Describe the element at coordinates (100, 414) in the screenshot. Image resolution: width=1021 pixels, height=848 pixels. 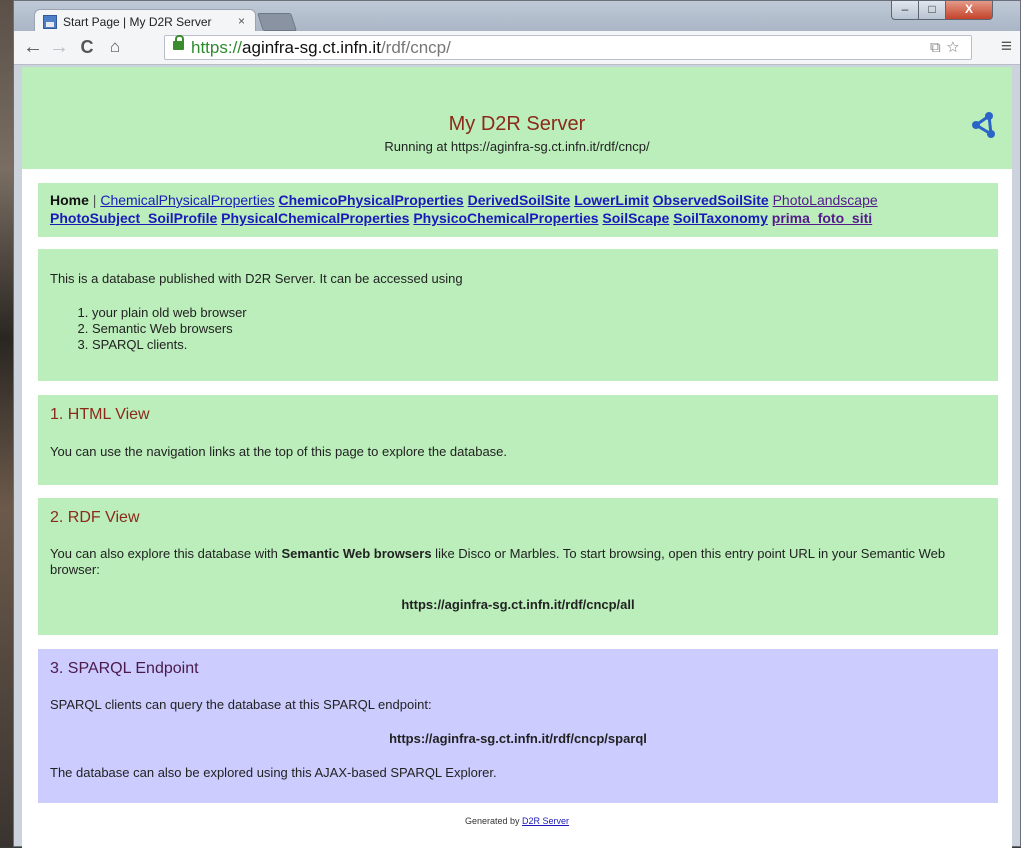
I see `html-view-title: 1. HTML View` at that location.